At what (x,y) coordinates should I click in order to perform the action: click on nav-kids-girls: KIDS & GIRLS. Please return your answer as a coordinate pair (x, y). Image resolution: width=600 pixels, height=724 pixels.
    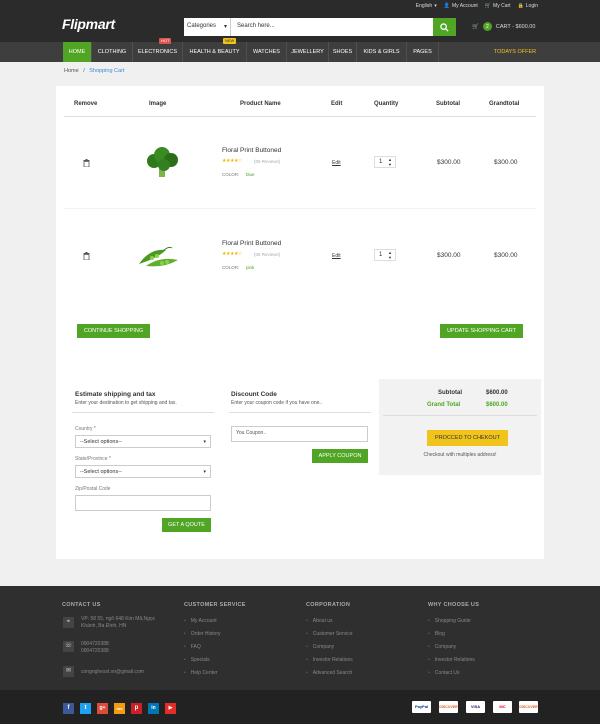
    Looking at the image, I should click on (382, 52).